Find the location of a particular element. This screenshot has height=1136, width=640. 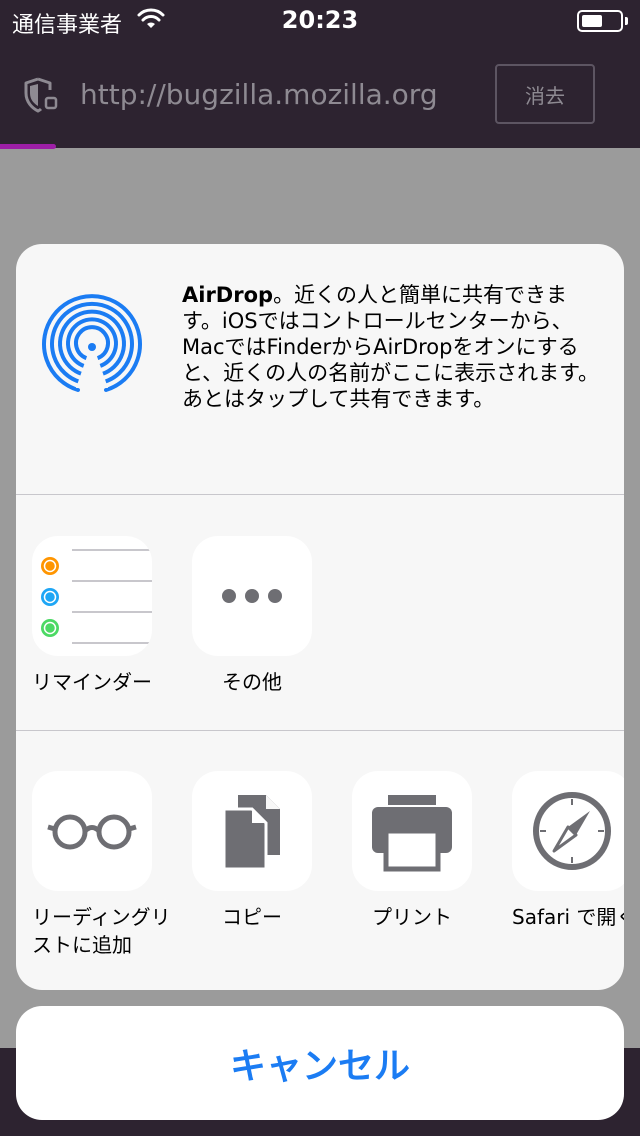

action-label: プリント is located at coordinates (412, 917).